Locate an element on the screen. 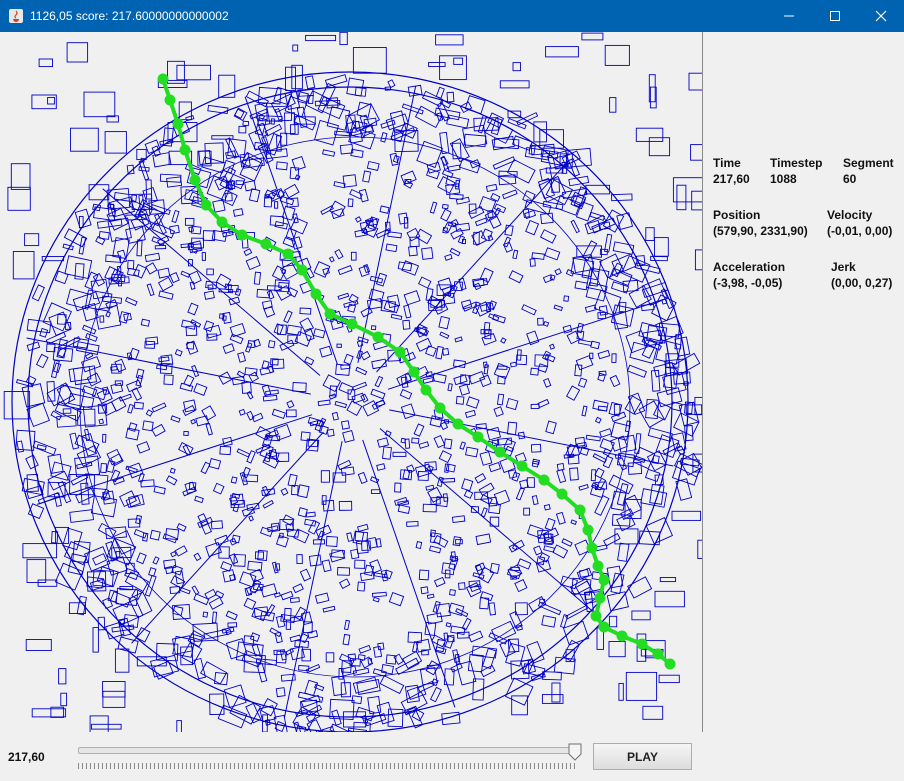 The image size is (904, 781). minimize-icon is located at coordinates (789, 16).